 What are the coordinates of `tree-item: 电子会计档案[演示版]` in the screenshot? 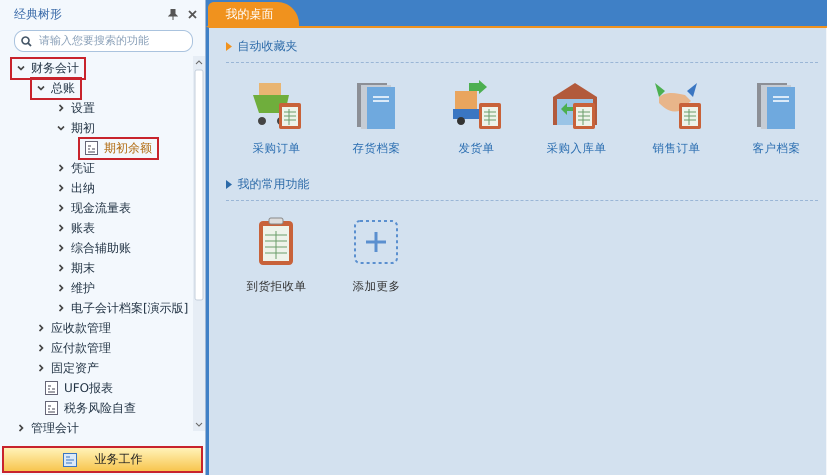 It's located at (123, 308).